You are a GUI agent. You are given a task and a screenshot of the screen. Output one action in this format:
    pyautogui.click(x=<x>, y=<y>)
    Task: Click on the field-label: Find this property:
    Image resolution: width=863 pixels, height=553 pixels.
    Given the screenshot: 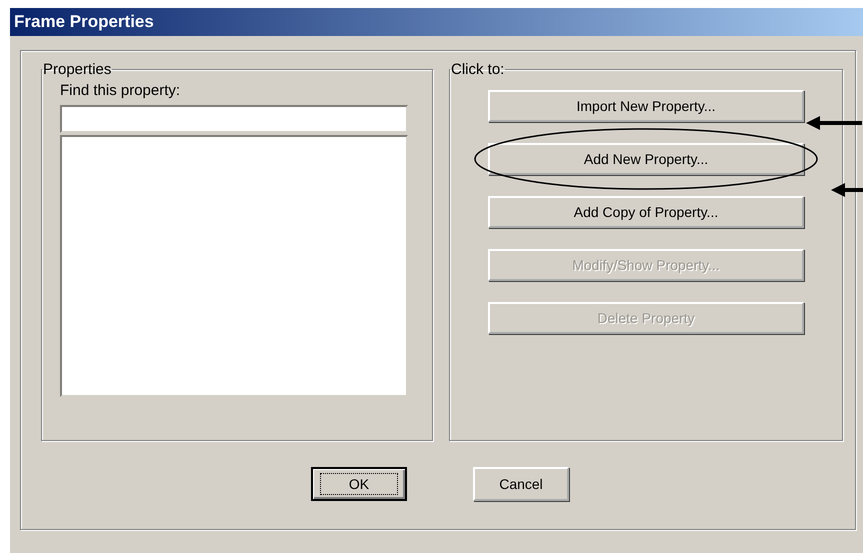 What is the action you would take?
    pyautogui.click(x=121, y=90)
    